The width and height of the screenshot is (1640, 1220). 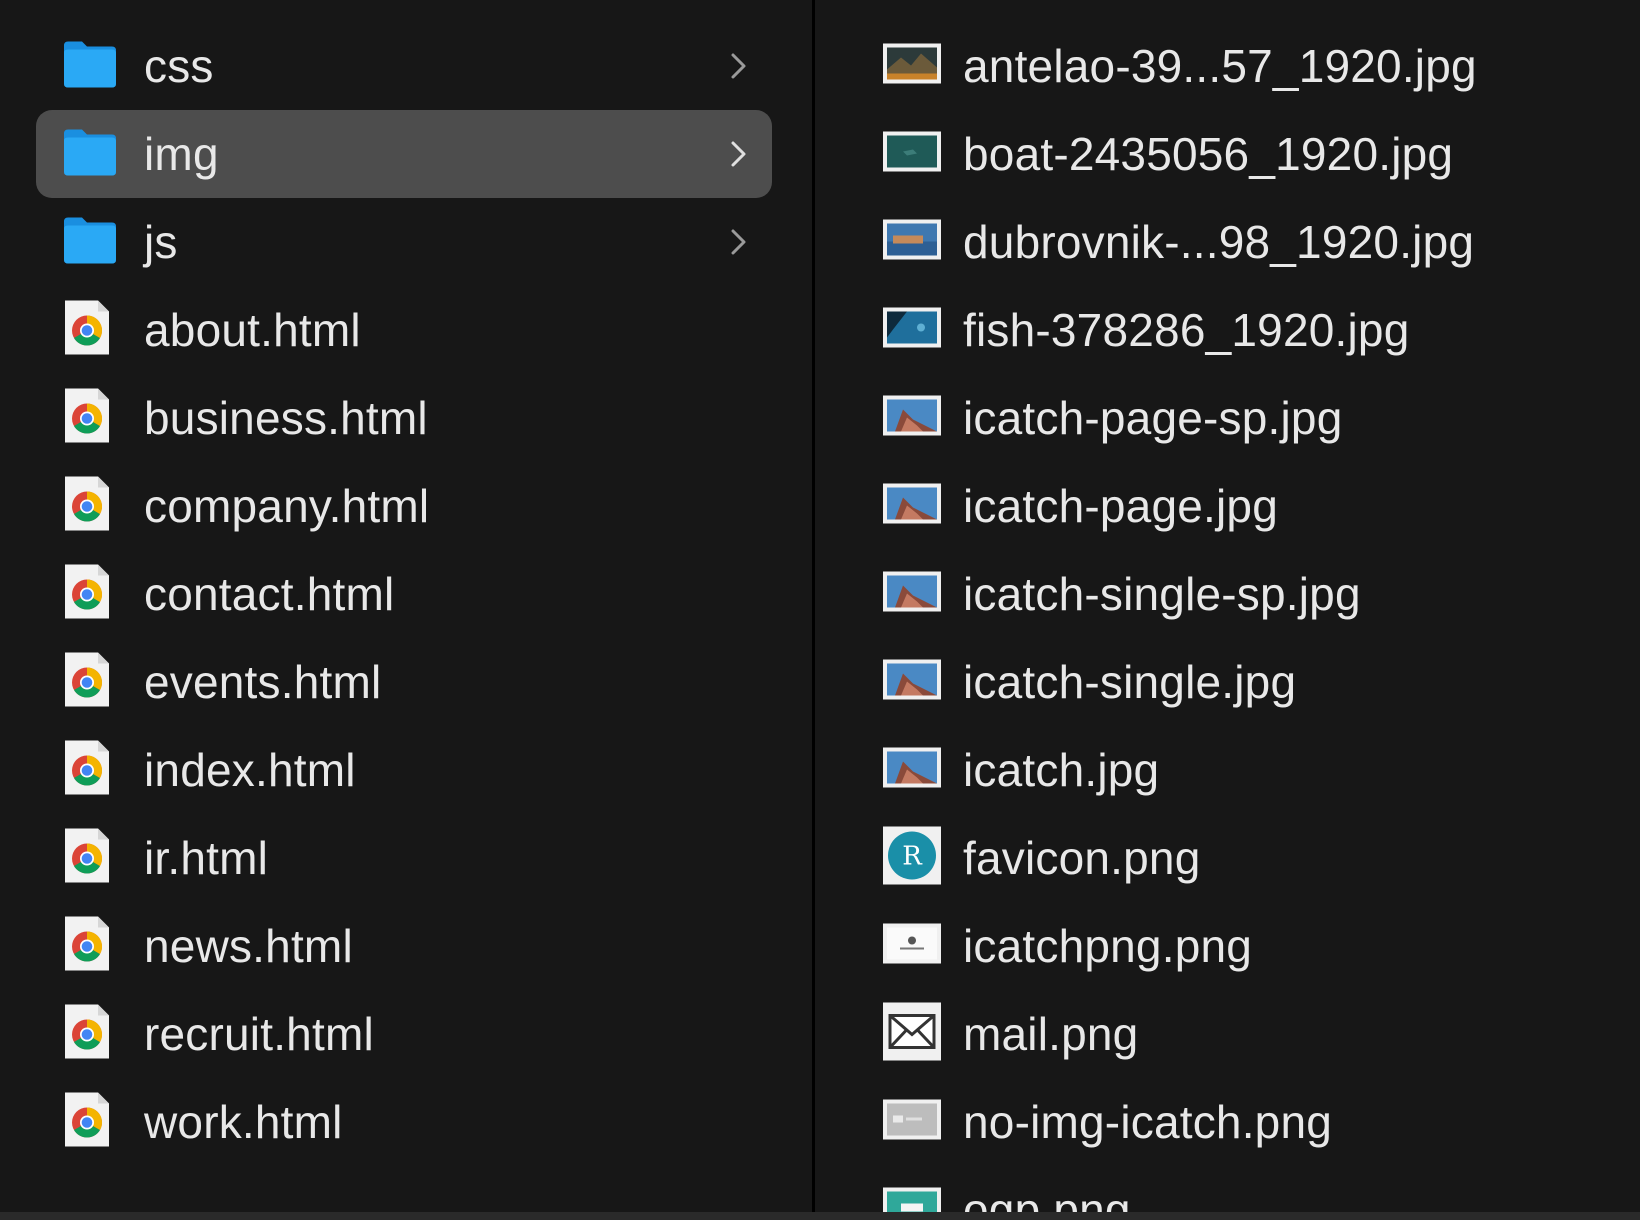 I want to click on image-file-row: mail.png, so click(x=1205, y=1034).